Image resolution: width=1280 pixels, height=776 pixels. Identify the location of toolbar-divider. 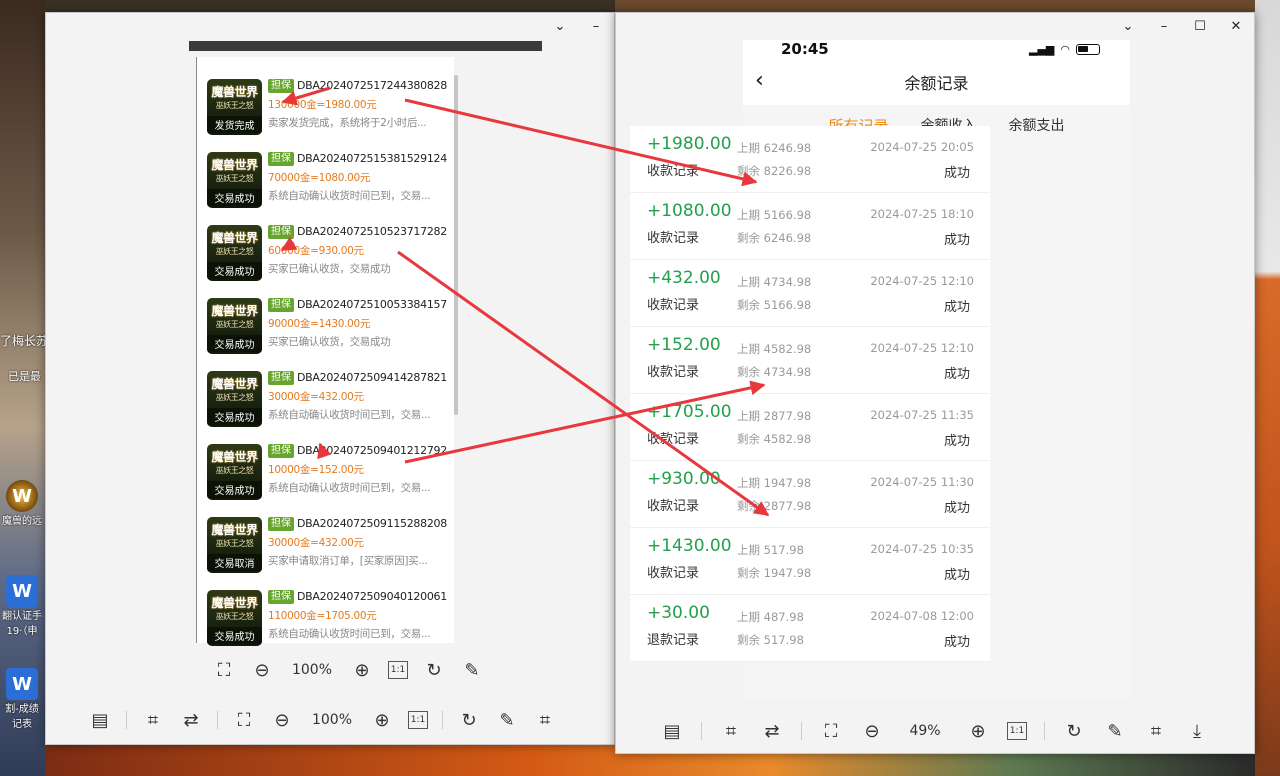
(701, 731).